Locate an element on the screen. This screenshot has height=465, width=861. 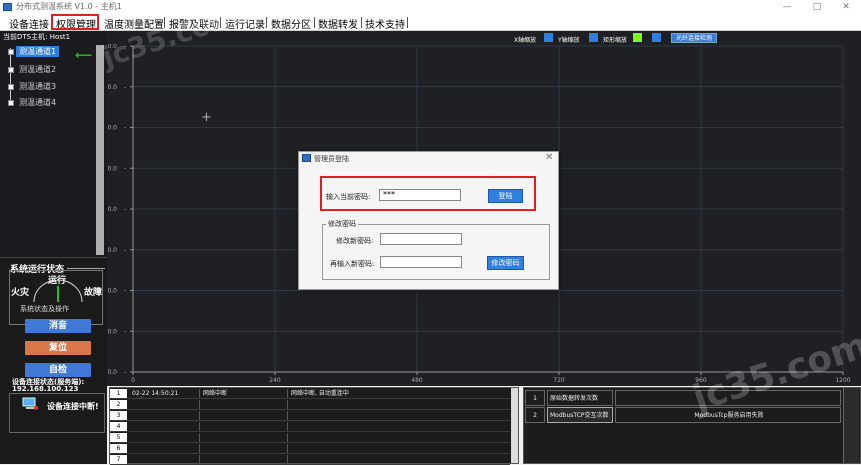
gauge-fault-label: 故障 is located at coordinates (93, 293).